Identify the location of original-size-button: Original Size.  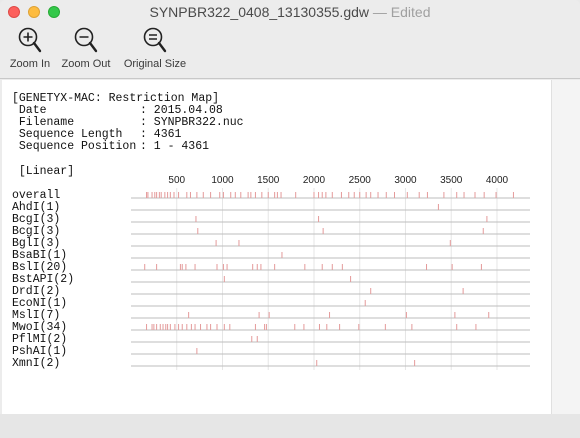
(155, 48).